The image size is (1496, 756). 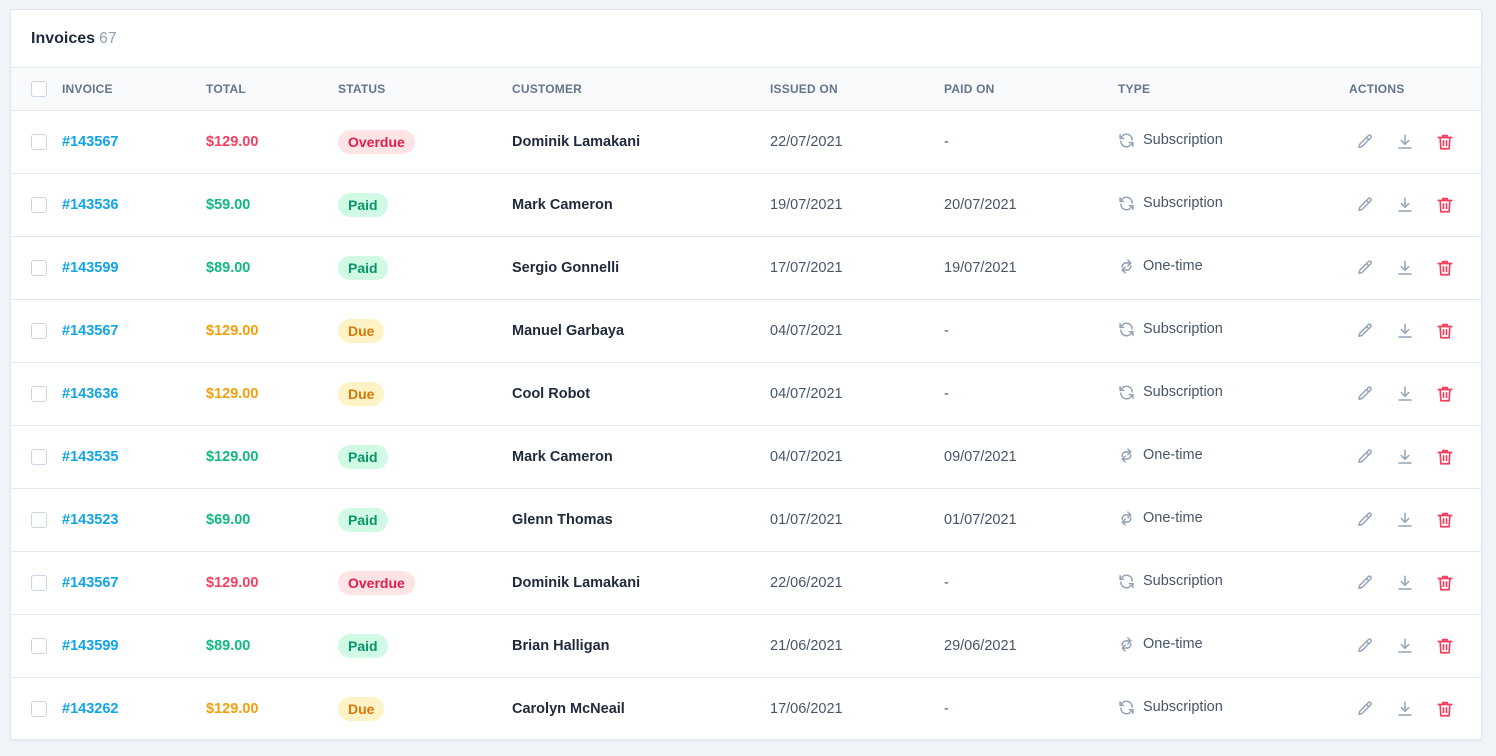 I want to click on column-header-issued-on: Issued on, so click(x=857, y=89).